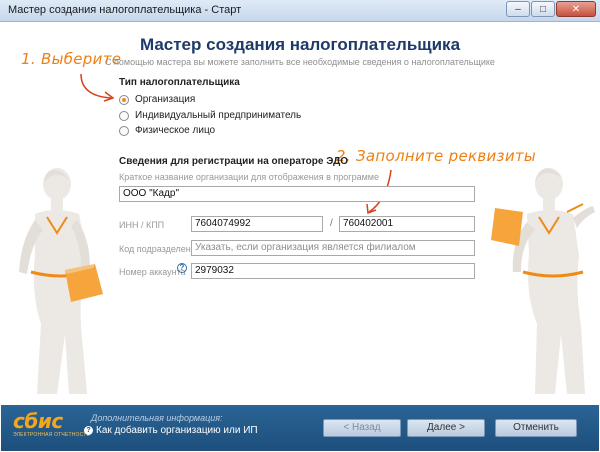 The height and width of the screenshot is (452, 600). I want to click on logo-tagline: ЭЛЕКТРОННАЯ ОТЧЕТНОСТЬ, so click(52, 435).